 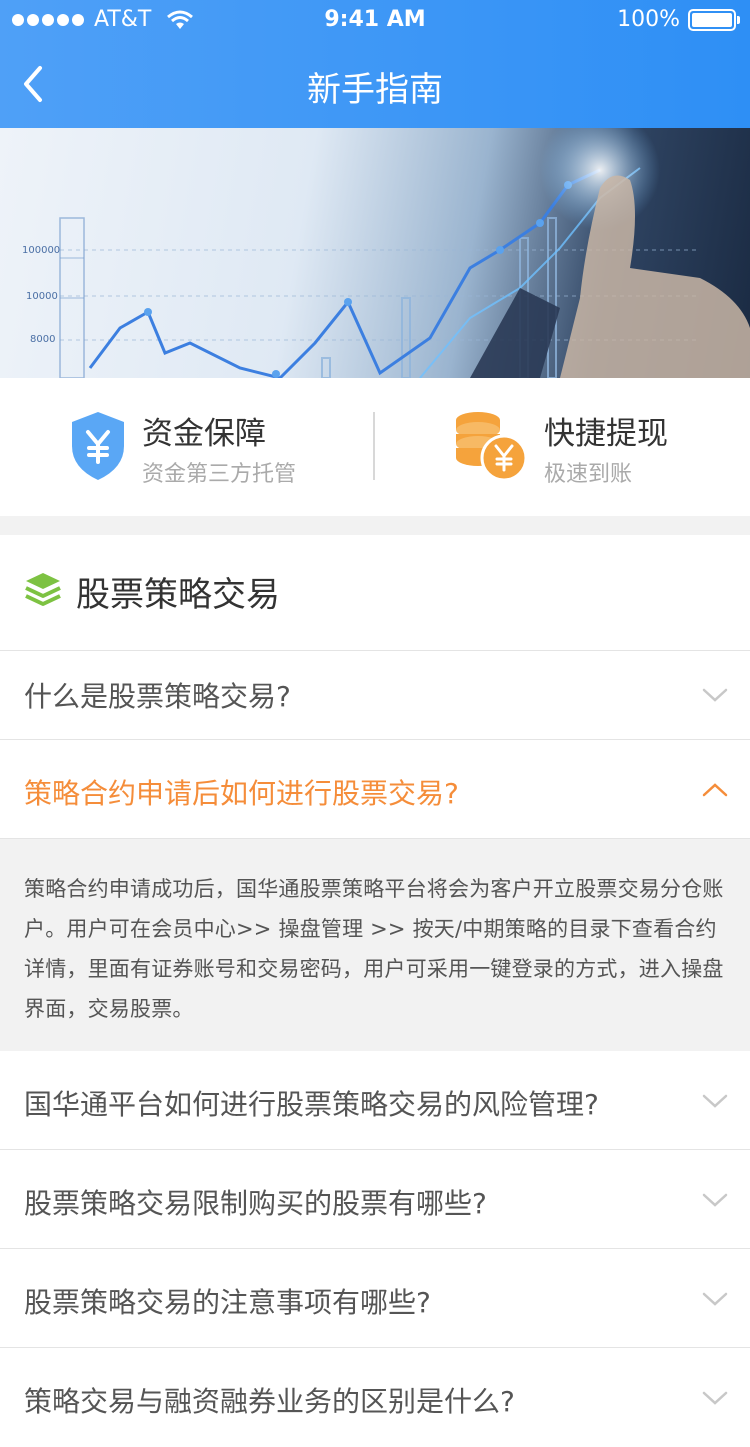 I want to click on status-right: 100%, so click(x=678, y=19).